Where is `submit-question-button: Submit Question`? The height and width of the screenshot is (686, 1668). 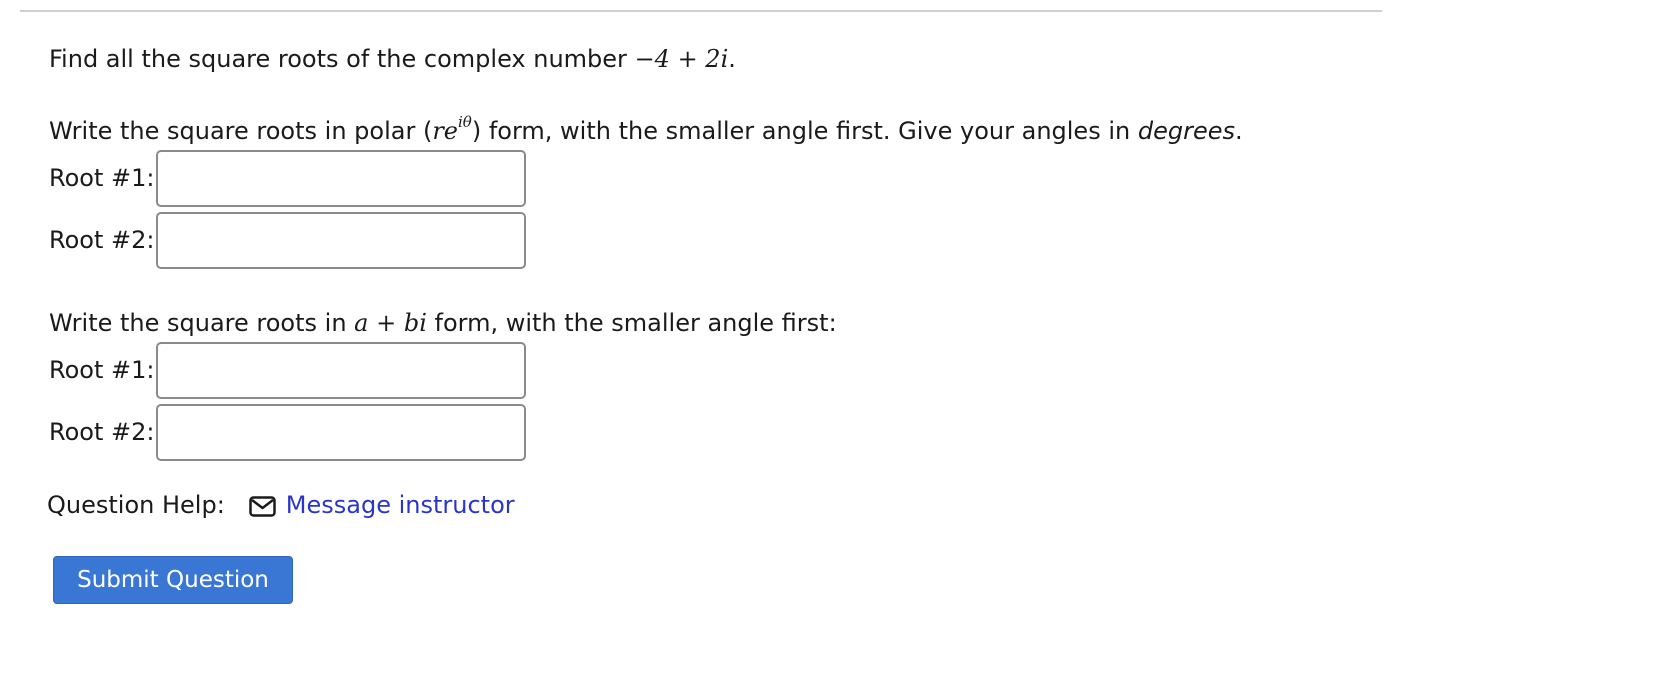 submit-question-button: Submit Question is located at coordinates (173, 580).